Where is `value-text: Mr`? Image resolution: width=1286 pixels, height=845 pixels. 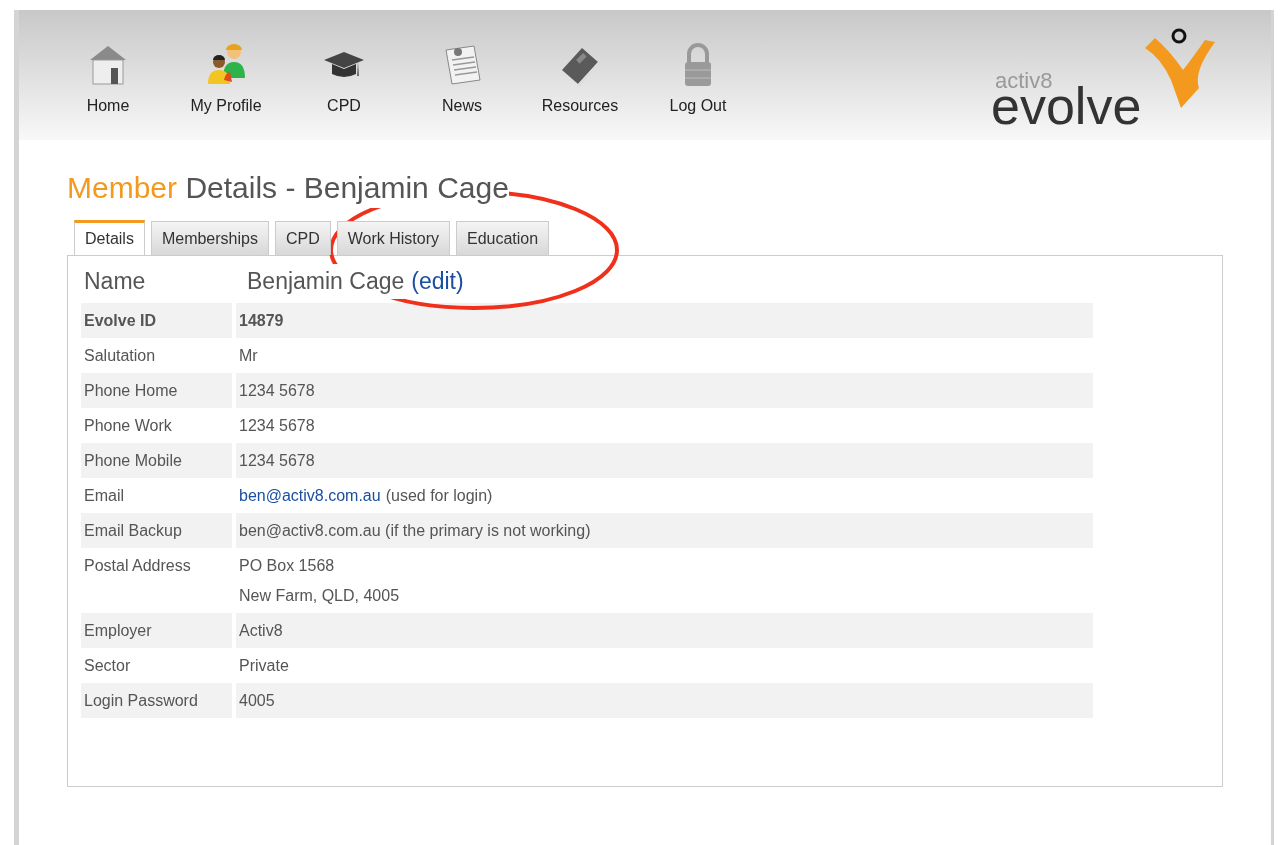
value-text: Mr is located at coordinates (249, 355).